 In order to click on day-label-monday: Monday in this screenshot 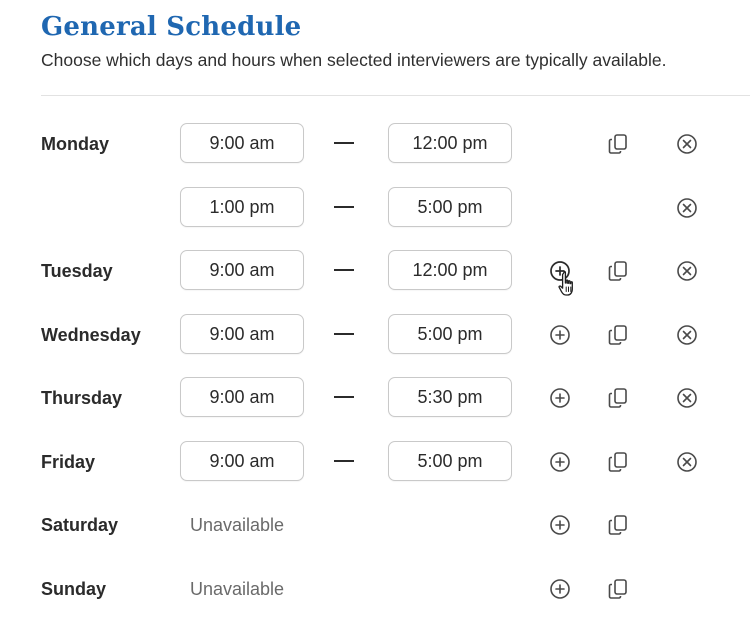, I will do `click(75, 144)`.